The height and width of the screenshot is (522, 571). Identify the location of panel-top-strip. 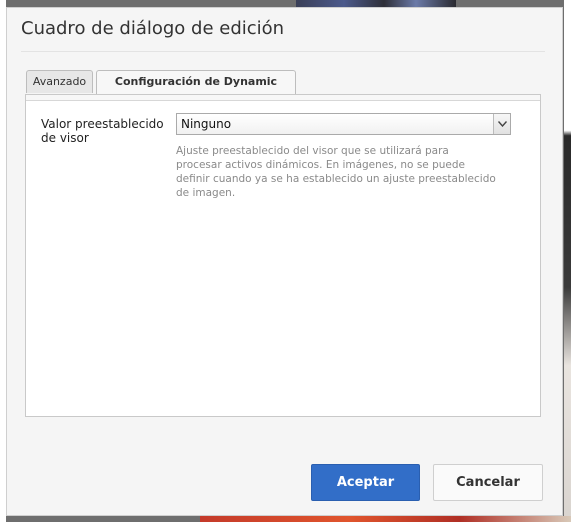
(283, 98).